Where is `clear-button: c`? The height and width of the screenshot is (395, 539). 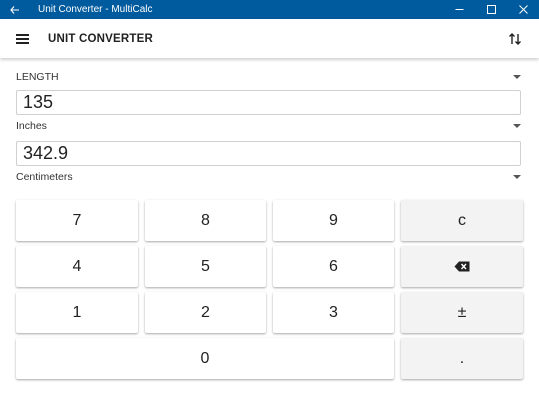
clear-button: c is located at coordinates (462, 220).